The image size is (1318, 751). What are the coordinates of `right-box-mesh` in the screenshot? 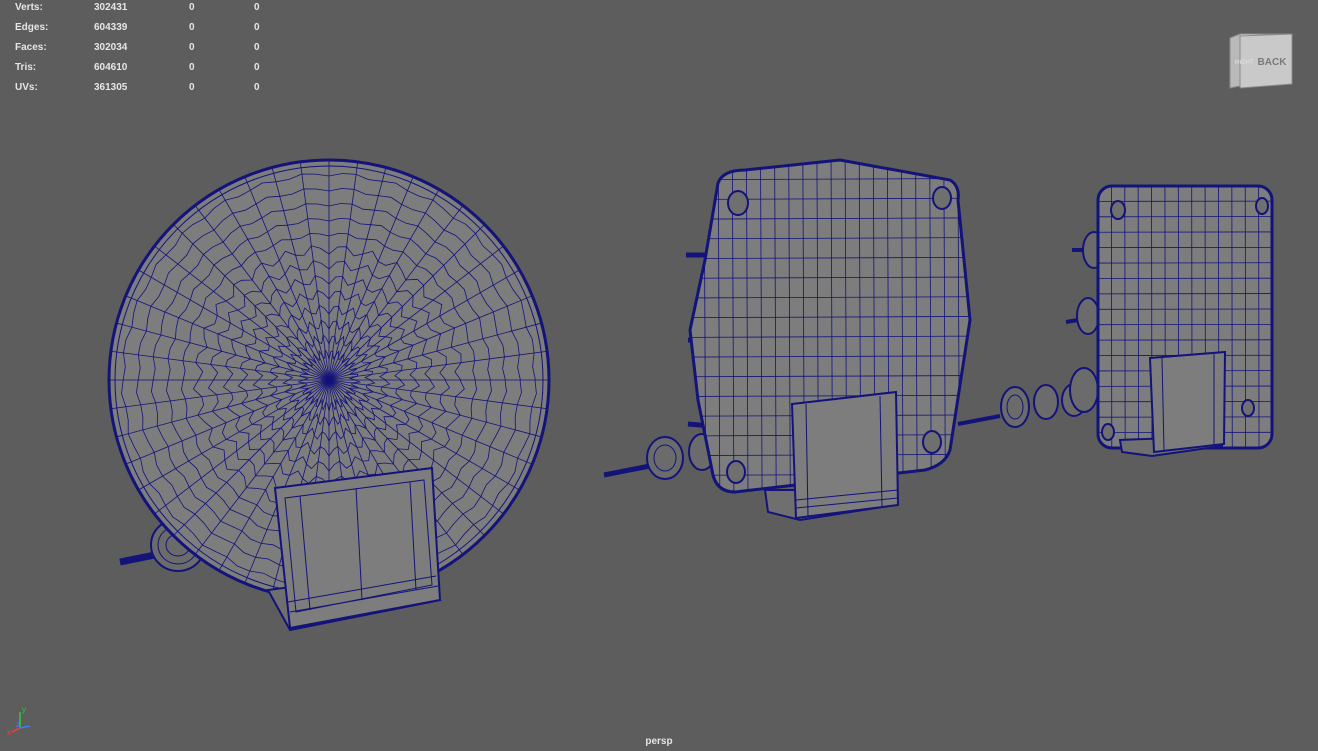 It's located at (1115, 321).